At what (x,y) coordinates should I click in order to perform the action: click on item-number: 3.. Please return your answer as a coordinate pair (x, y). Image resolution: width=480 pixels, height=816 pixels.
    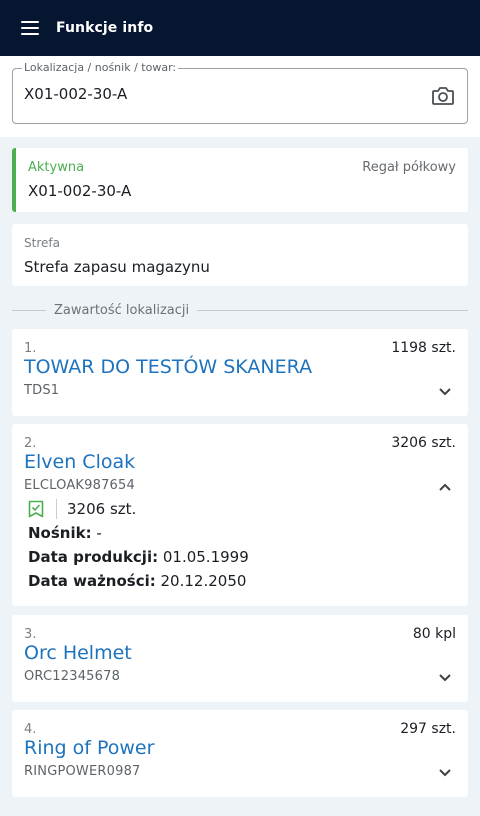
    Looking at the image, I should click on (30, 634).